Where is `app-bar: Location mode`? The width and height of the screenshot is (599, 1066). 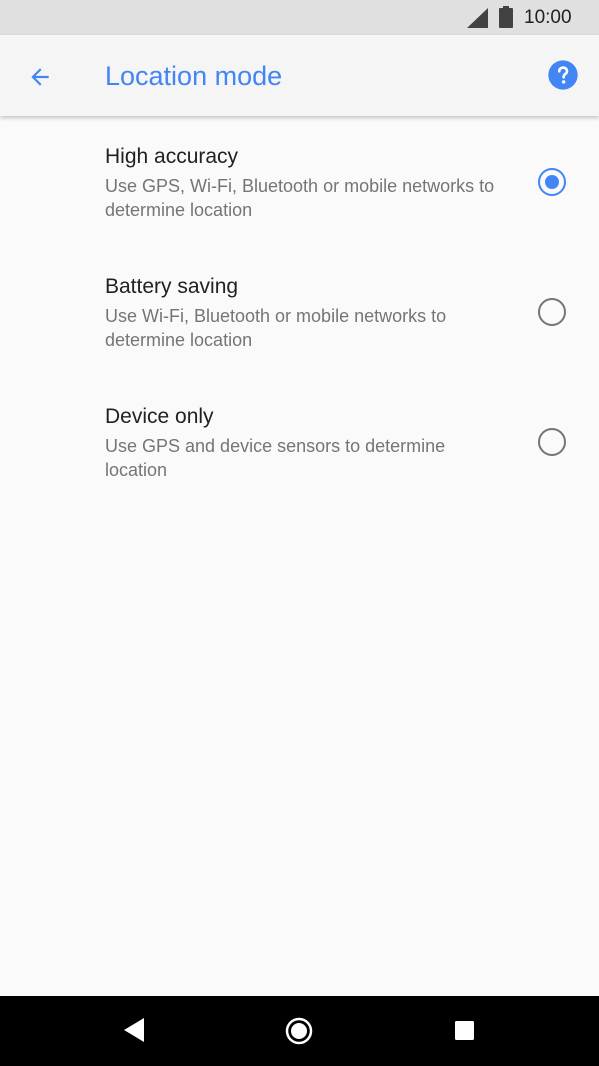 app-bar: Location mode is located at coordinates (299, 75).